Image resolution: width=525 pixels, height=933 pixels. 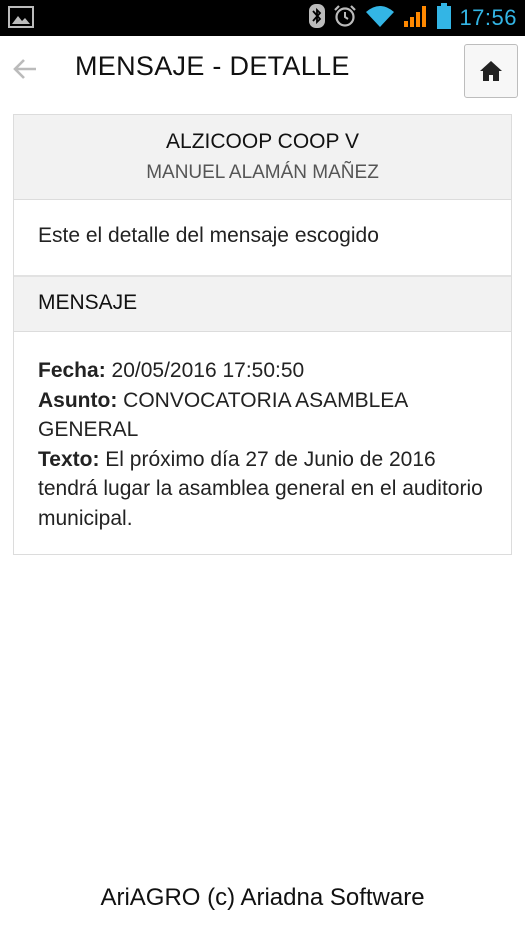 What do you see at coordinates (262, 415) in the screenshot?
I see `asunto-row: Asunto: CONVOCATORIA ASAMBLEA GENERAL` at bounding box center [262, 415].